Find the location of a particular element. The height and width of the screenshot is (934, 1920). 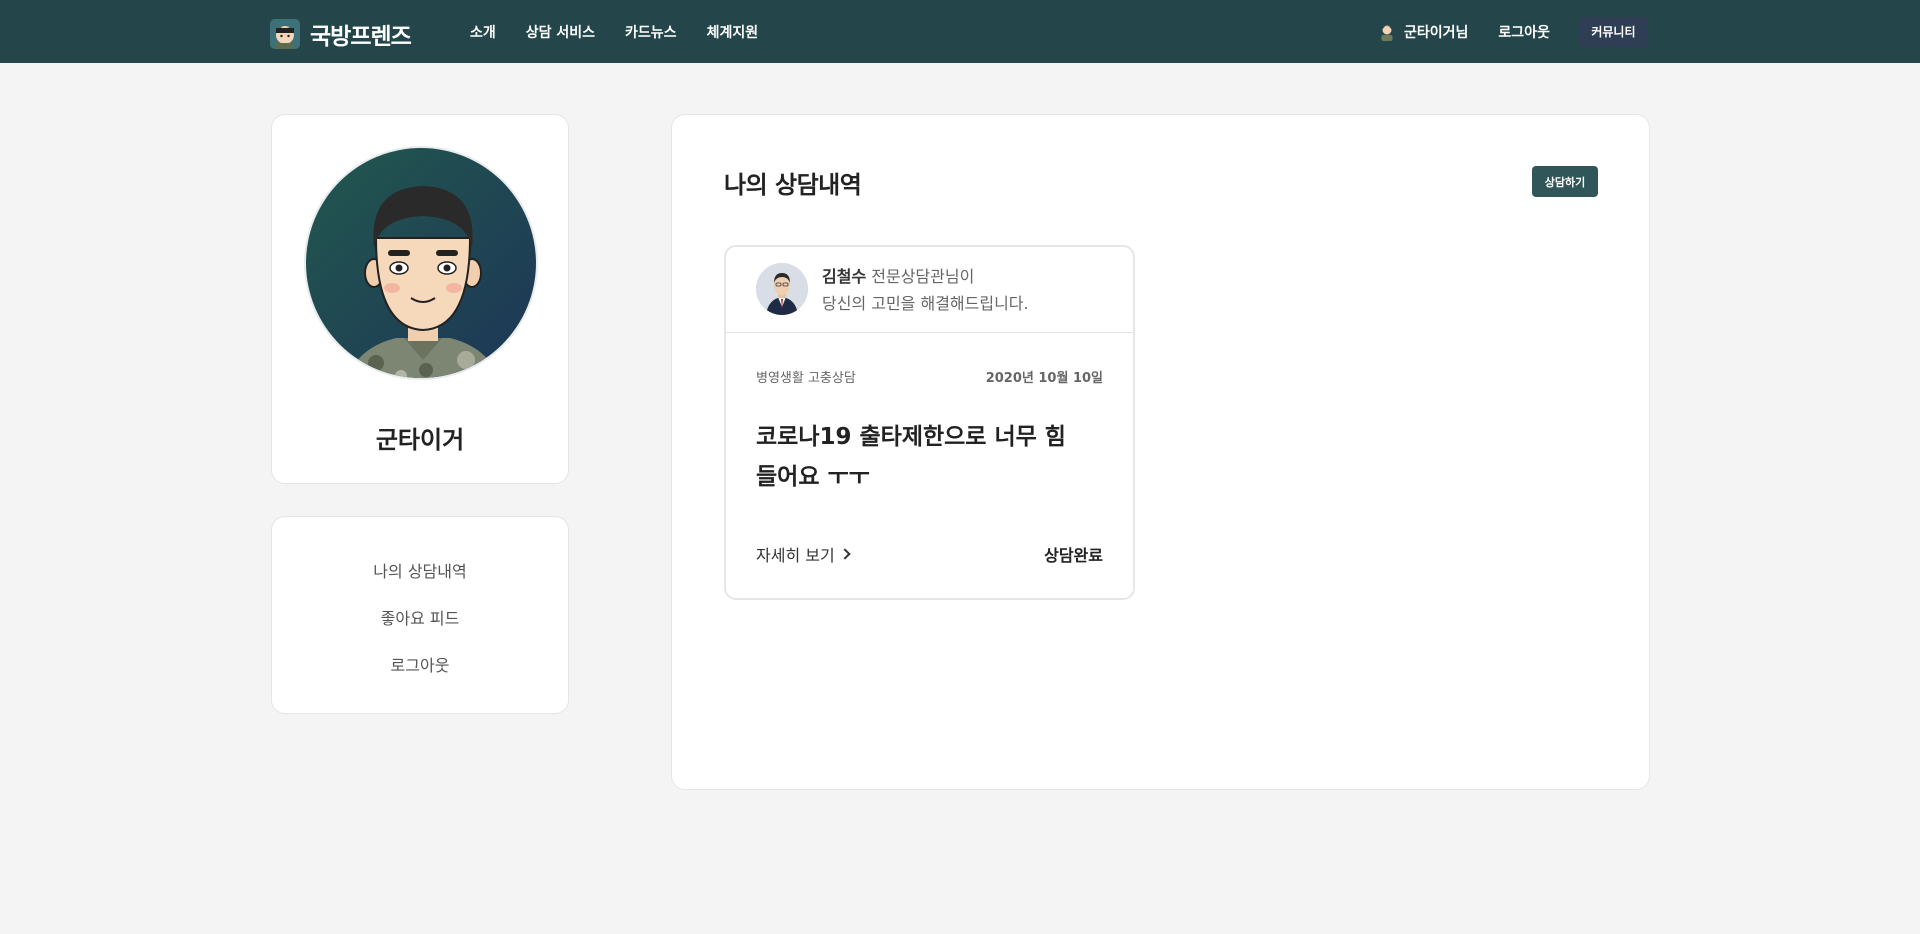

view-detail-link: 자세히 보기 is located at coordinates (803, 554).